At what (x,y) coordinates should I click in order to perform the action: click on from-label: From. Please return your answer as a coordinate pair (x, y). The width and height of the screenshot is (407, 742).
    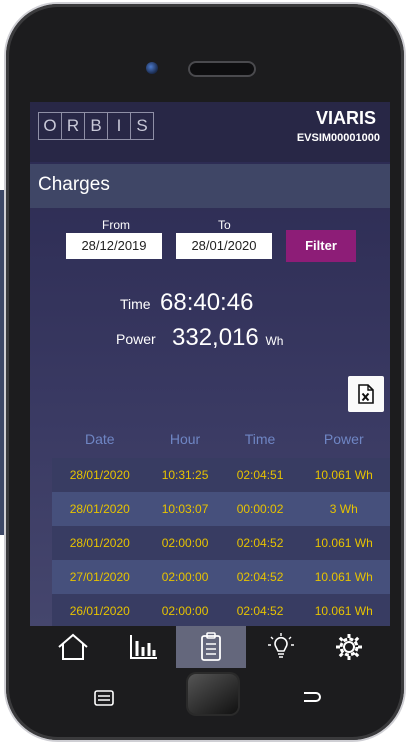
    Looking at the image, I should click on (116, 225).